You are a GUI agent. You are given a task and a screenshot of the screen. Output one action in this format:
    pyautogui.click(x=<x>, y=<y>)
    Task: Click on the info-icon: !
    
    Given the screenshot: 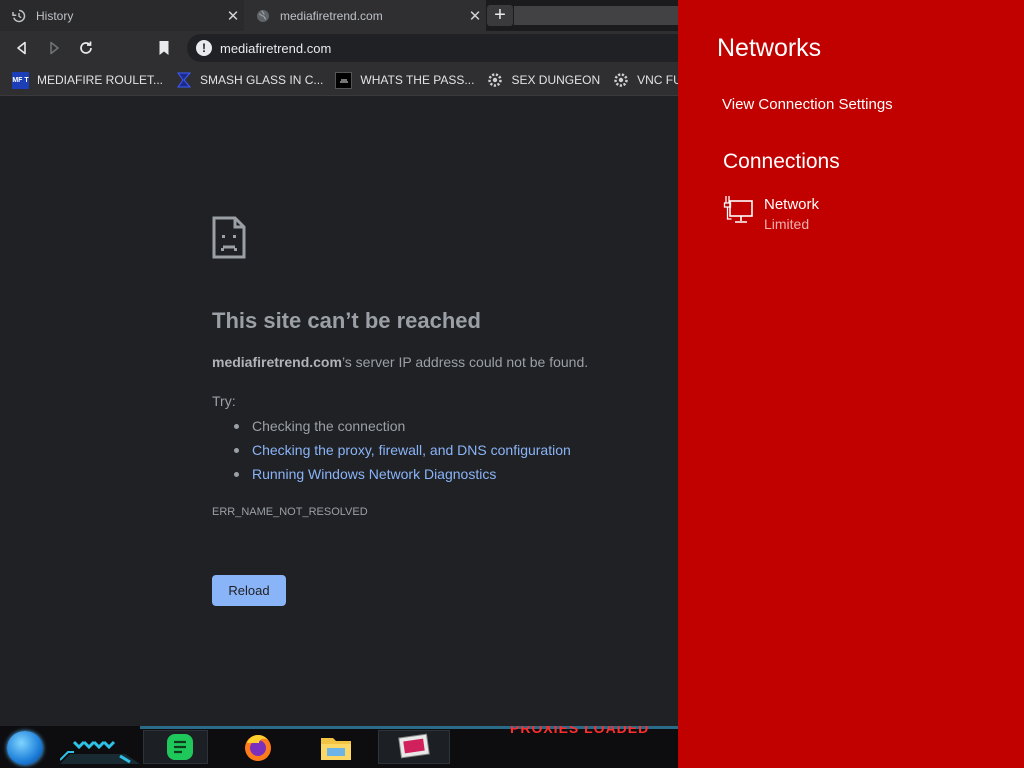 What is the action you would take?
    pyautogui.click(x=204, y=48)
    